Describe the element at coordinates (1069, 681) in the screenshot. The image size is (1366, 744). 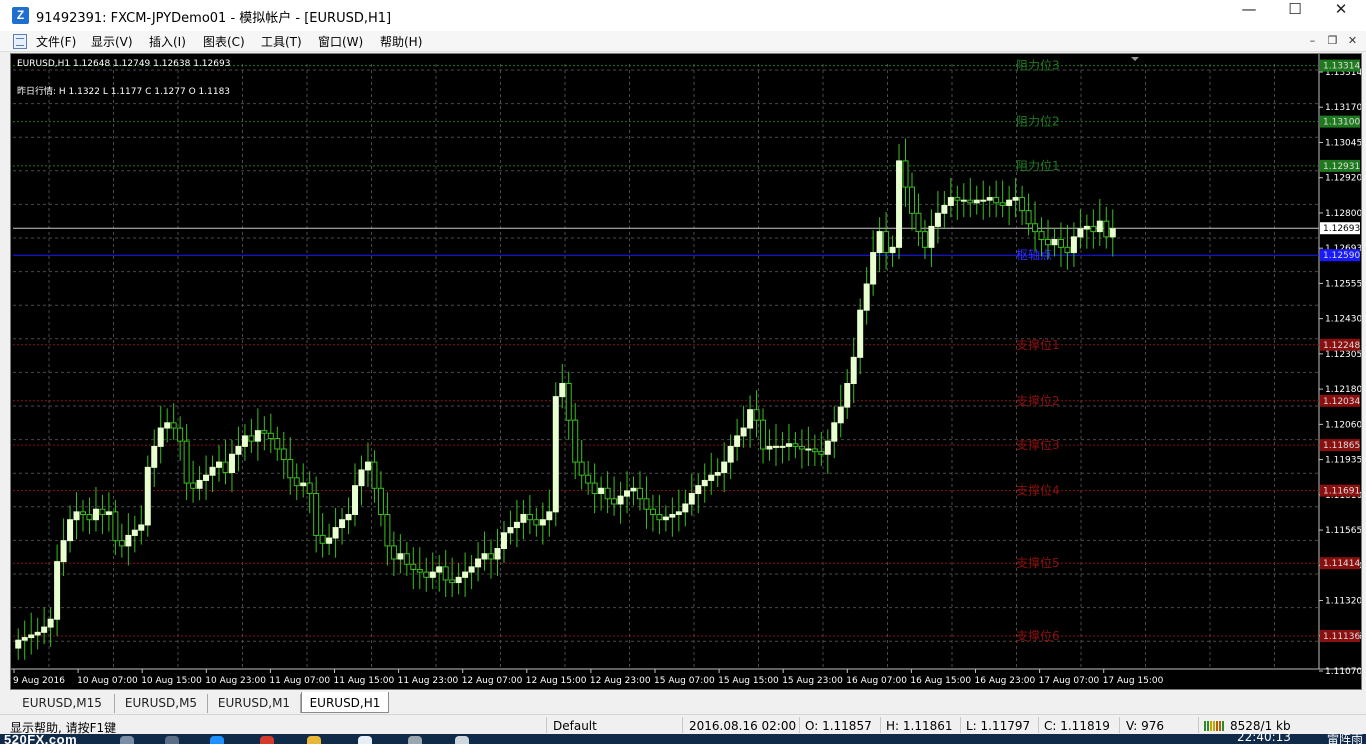
I see `time-tick-label: 17 Aug 07:00` at that location.